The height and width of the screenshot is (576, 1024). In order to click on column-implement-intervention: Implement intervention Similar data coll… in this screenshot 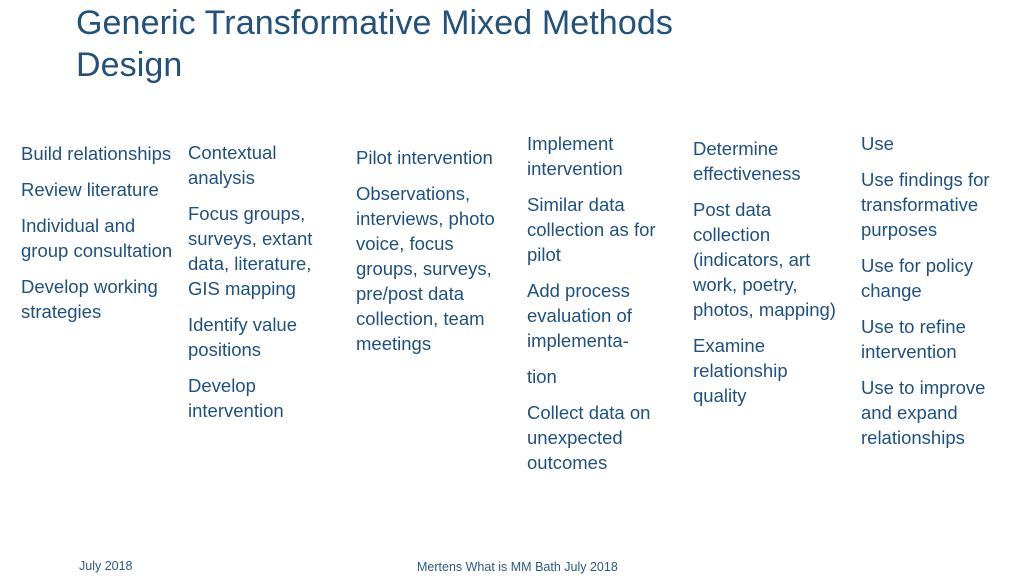, I will do `click(603, 303)`.